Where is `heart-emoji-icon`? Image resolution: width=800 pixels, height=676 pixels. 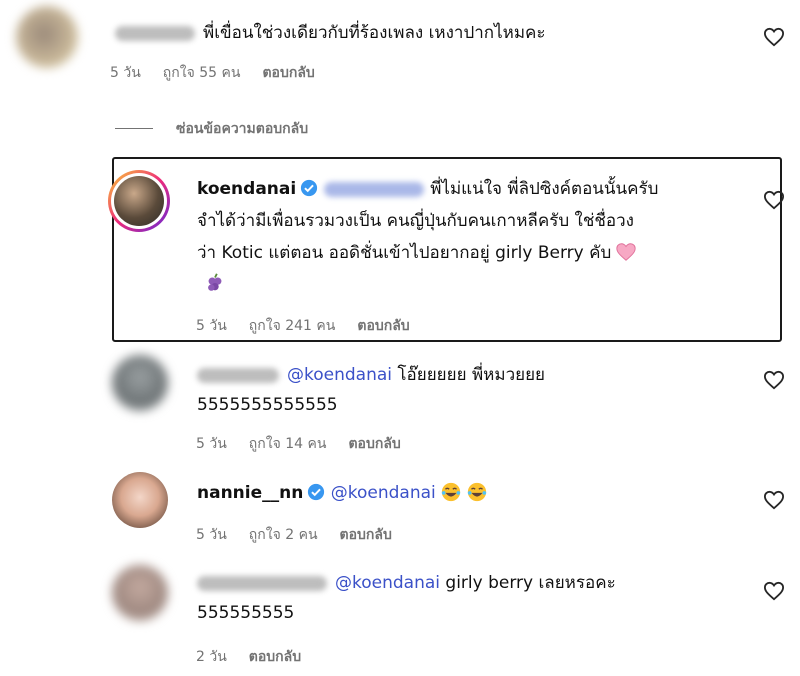
heart-emoji-icon is located at coordinates (626, 252).